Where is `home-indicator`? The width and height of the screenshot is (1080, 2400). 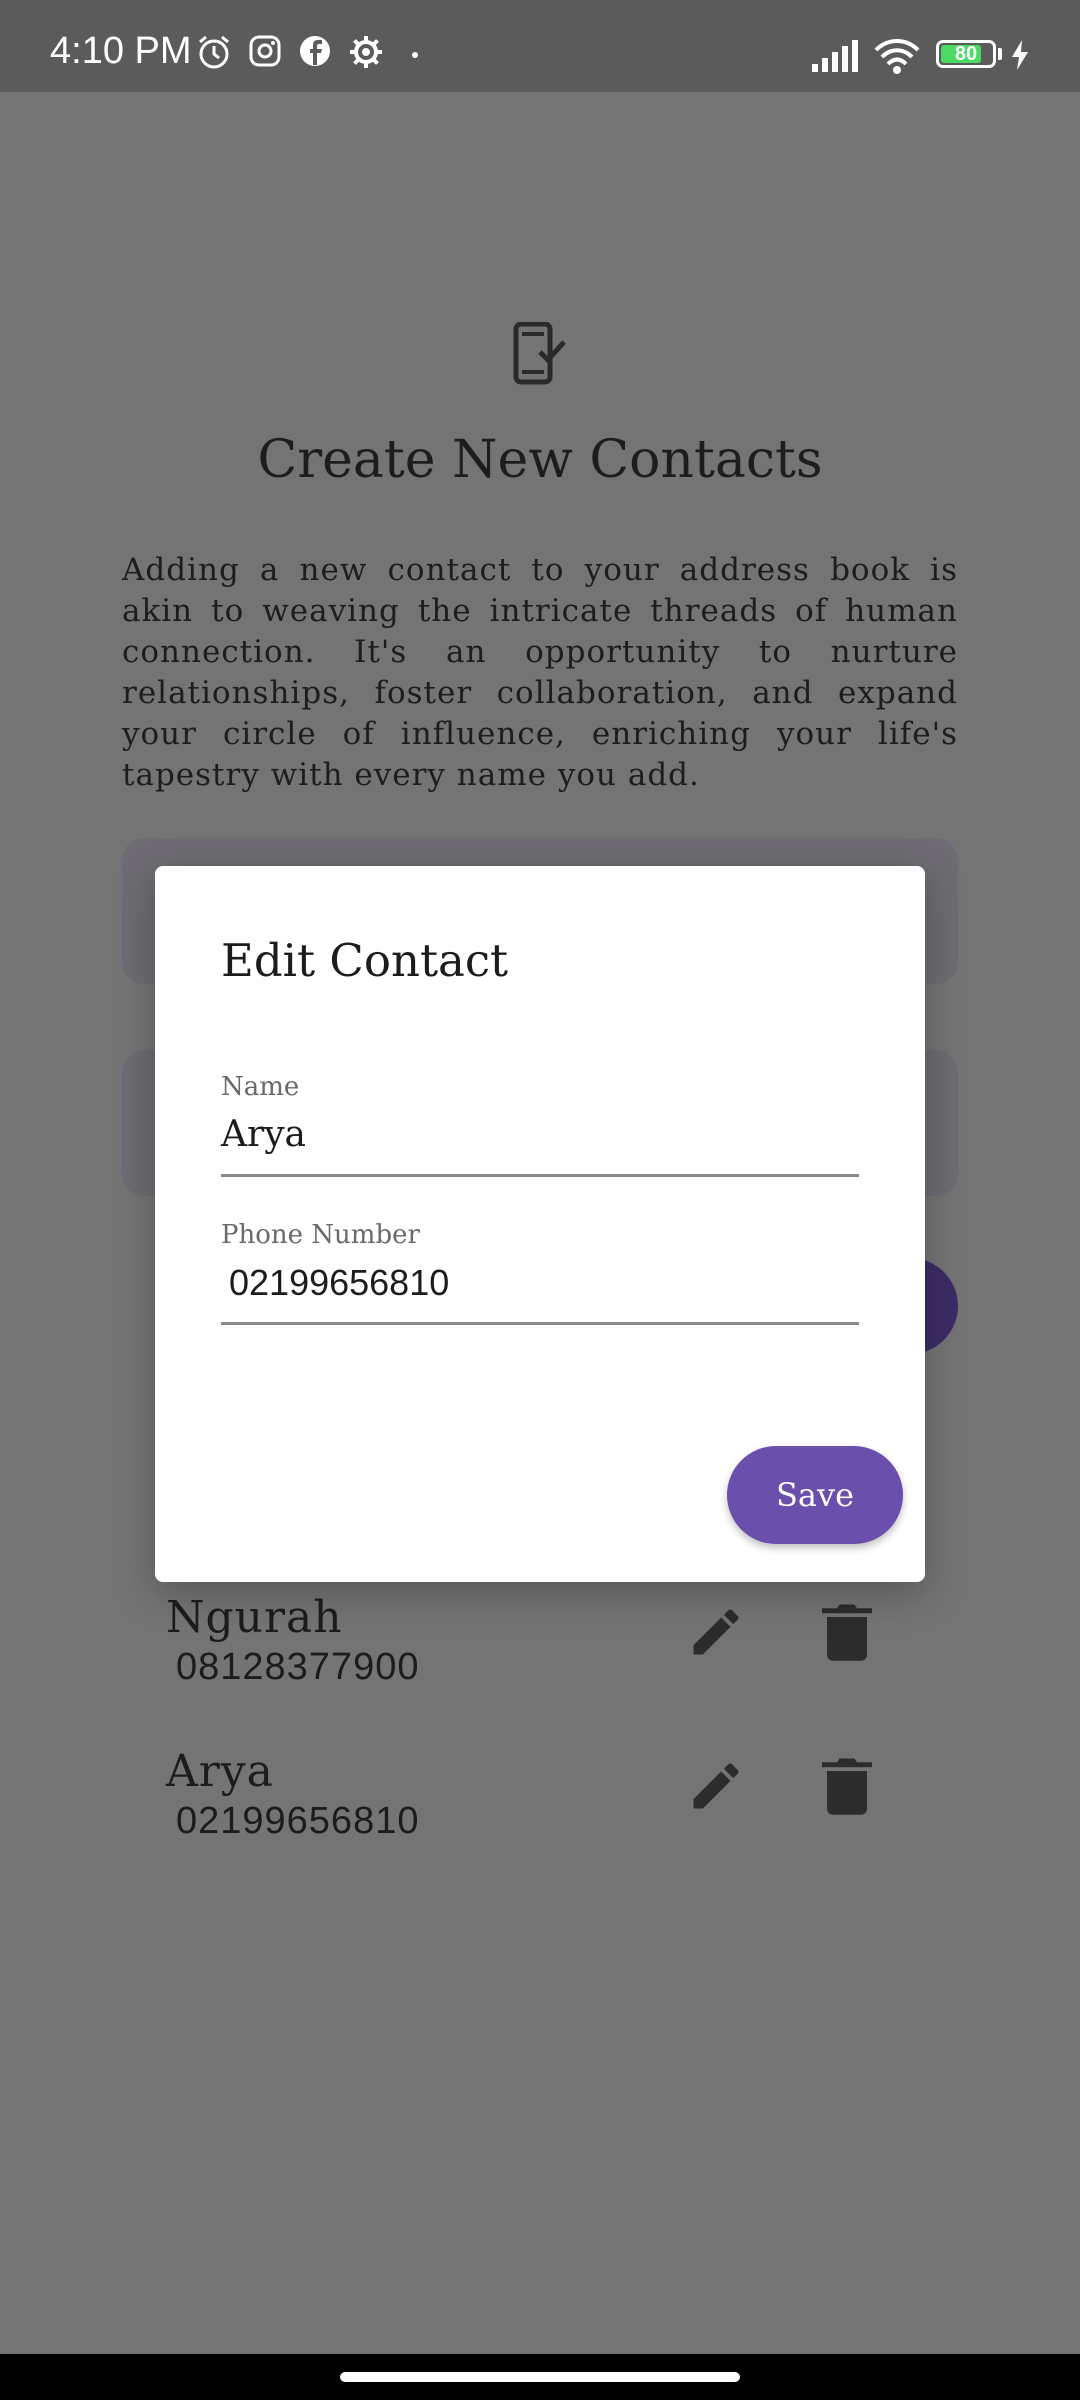
home-indicator is located at coordinates (540, 2377).